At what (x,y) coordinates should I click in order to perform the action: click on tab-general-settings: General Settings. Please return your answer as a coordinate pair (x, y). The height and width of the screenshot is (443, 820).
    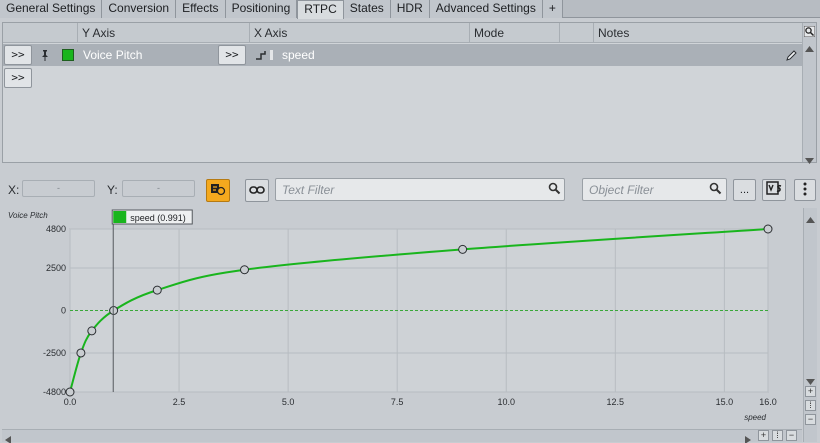
    Looking at the image, I should click on (51, 9).